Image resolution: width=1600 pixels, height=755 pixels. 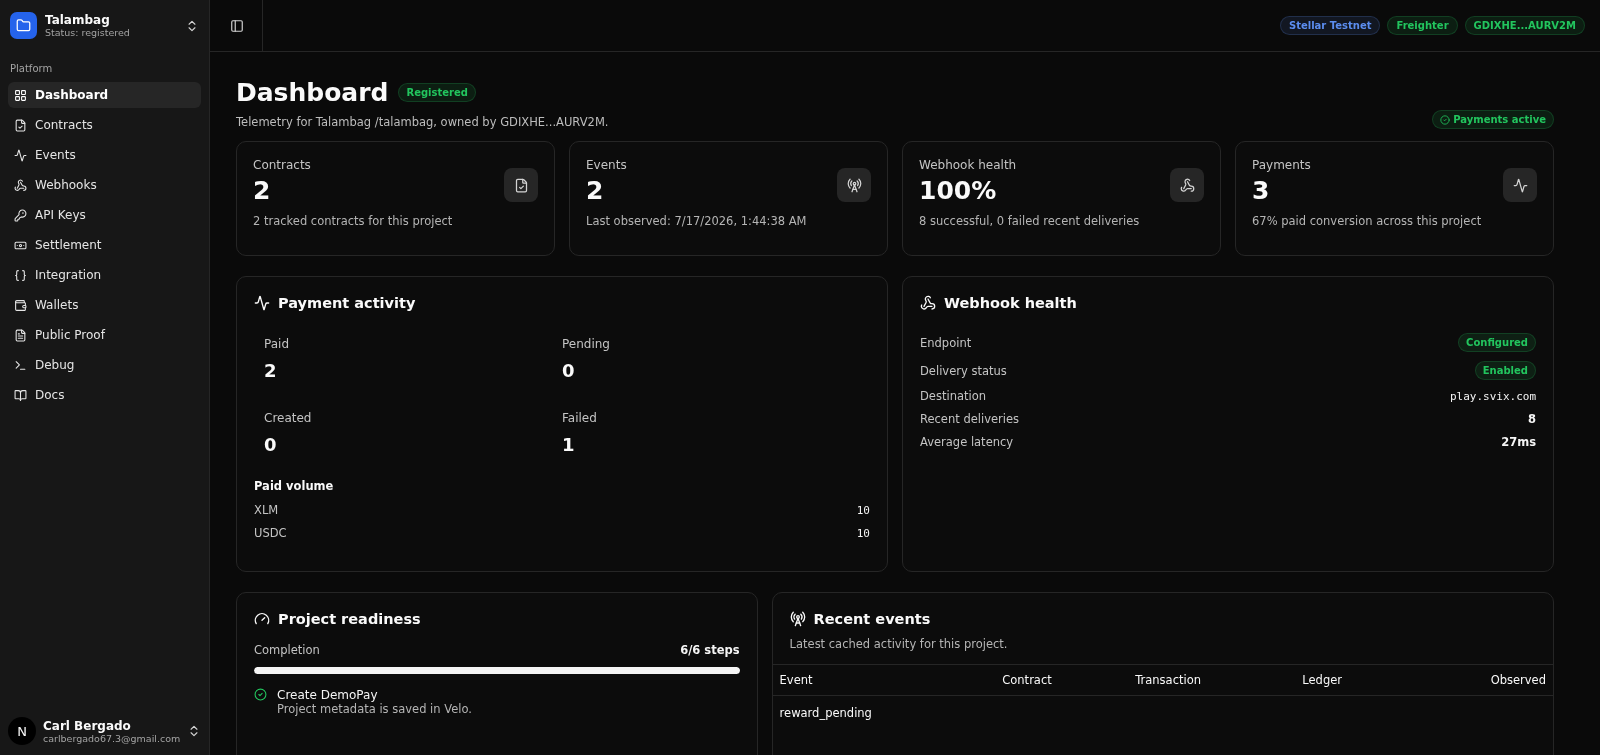 What do you see at coordinates (1367, 221) in the screenshot?
I see `stat-caption: 67% paid conversion across this project` at bounding box center [1367, 221].